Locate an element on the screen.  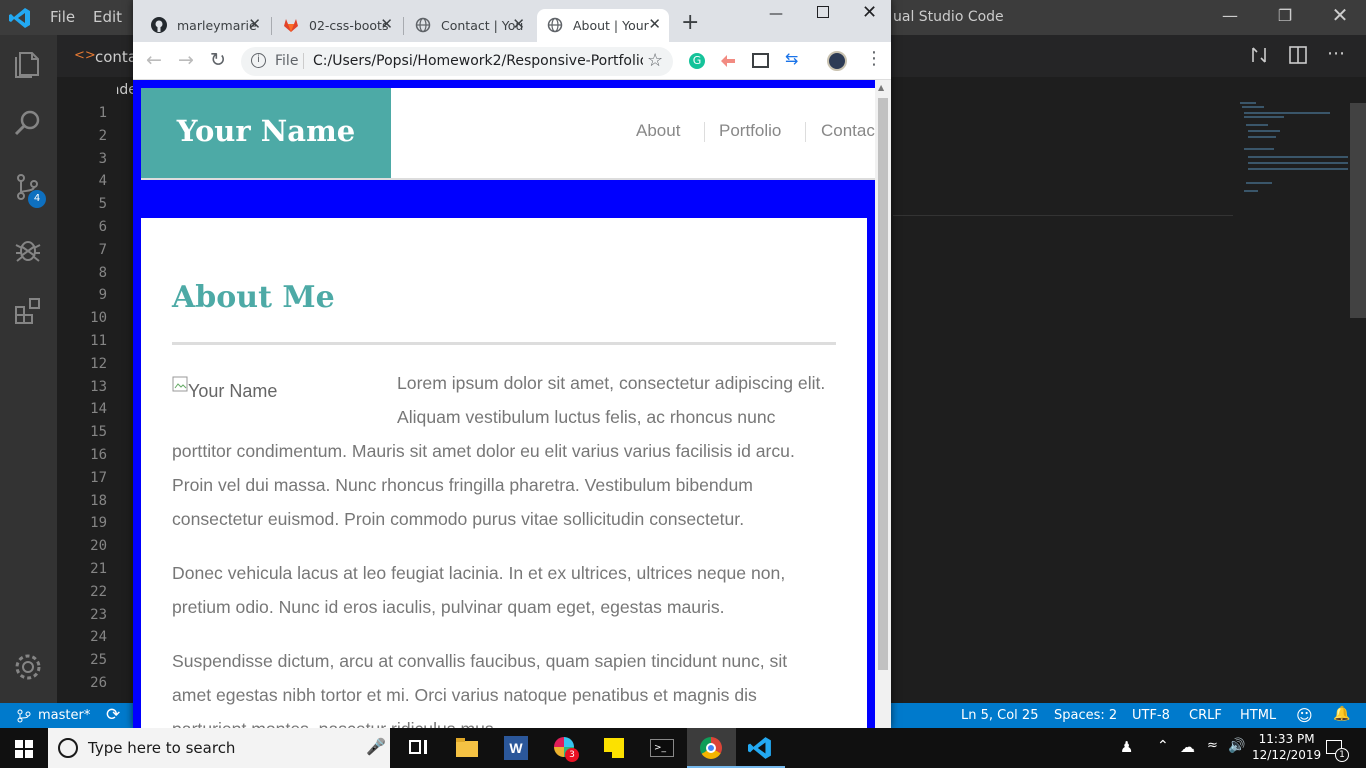
line-number: 25 is located at coordinates (98, 660).